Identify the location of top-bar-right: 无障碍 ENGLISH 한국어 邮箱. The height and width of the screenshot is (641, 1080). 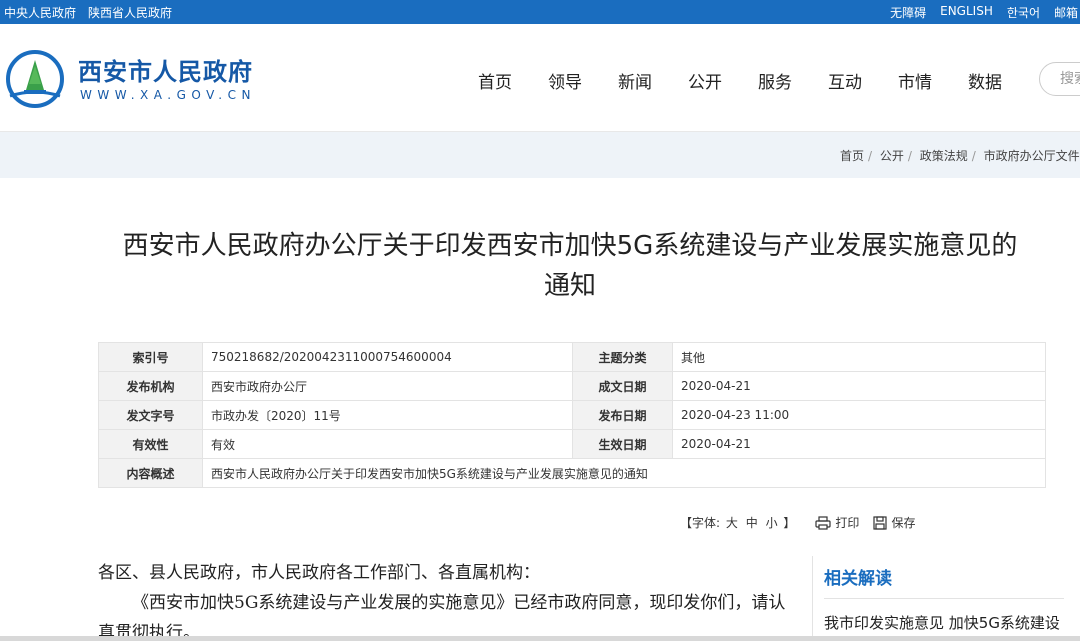
(984, 12).